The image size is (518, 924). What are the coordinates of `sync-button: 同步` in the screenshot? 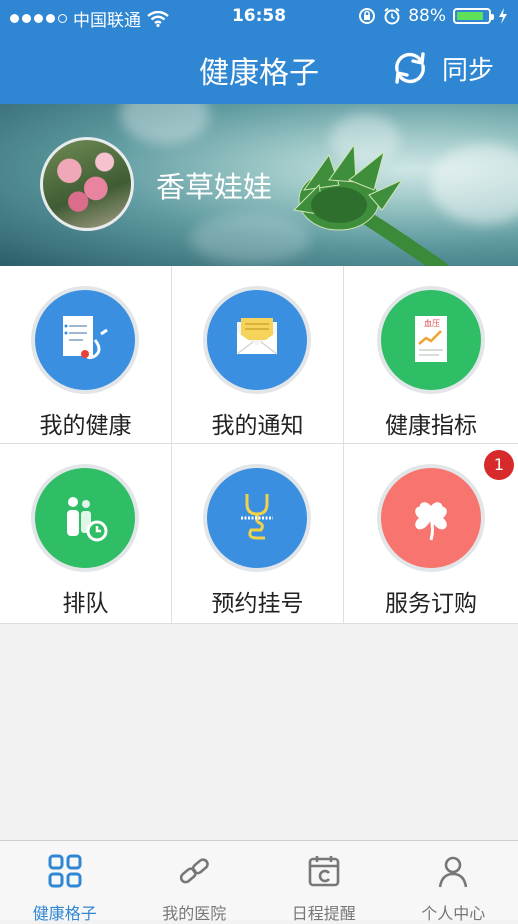 It's located at (442, 68).